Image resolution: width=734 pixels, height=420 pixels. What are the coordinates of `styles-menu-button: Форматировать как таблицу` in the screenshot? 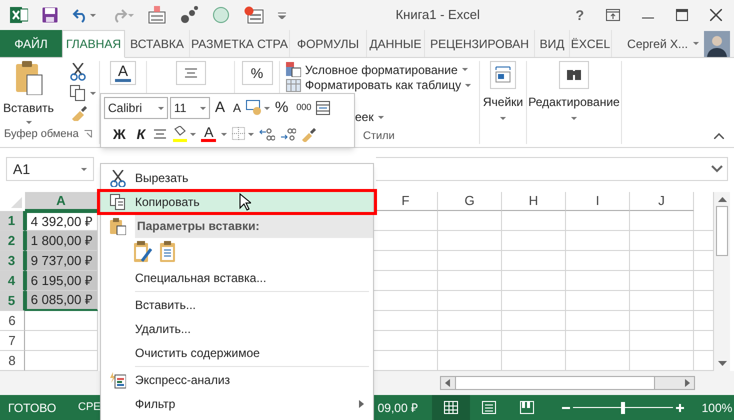 It's located at (379, 85).